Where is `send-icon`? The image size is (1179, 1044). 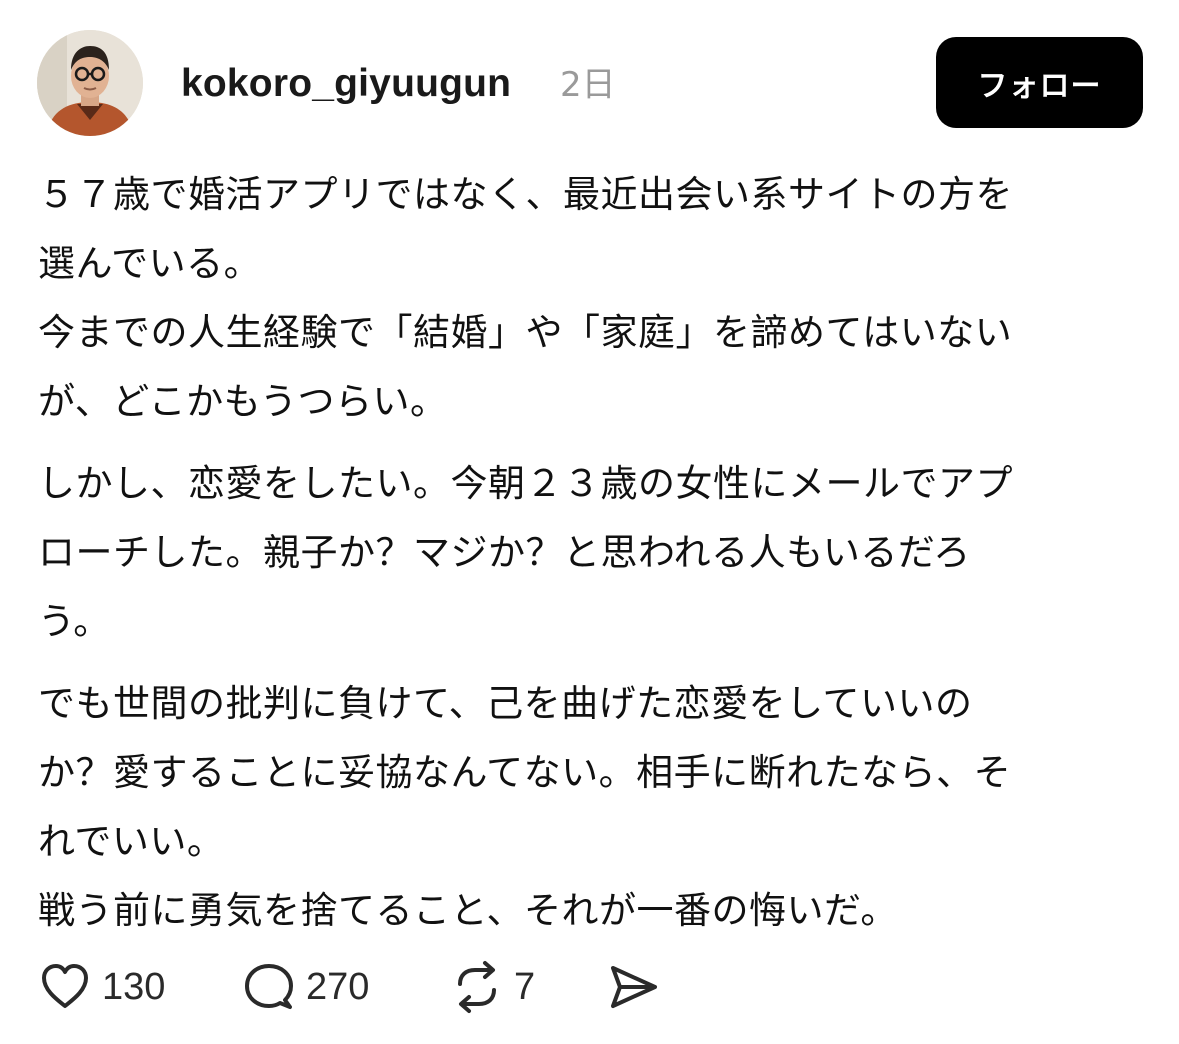 send-icon is located at coordinates (634, 987).